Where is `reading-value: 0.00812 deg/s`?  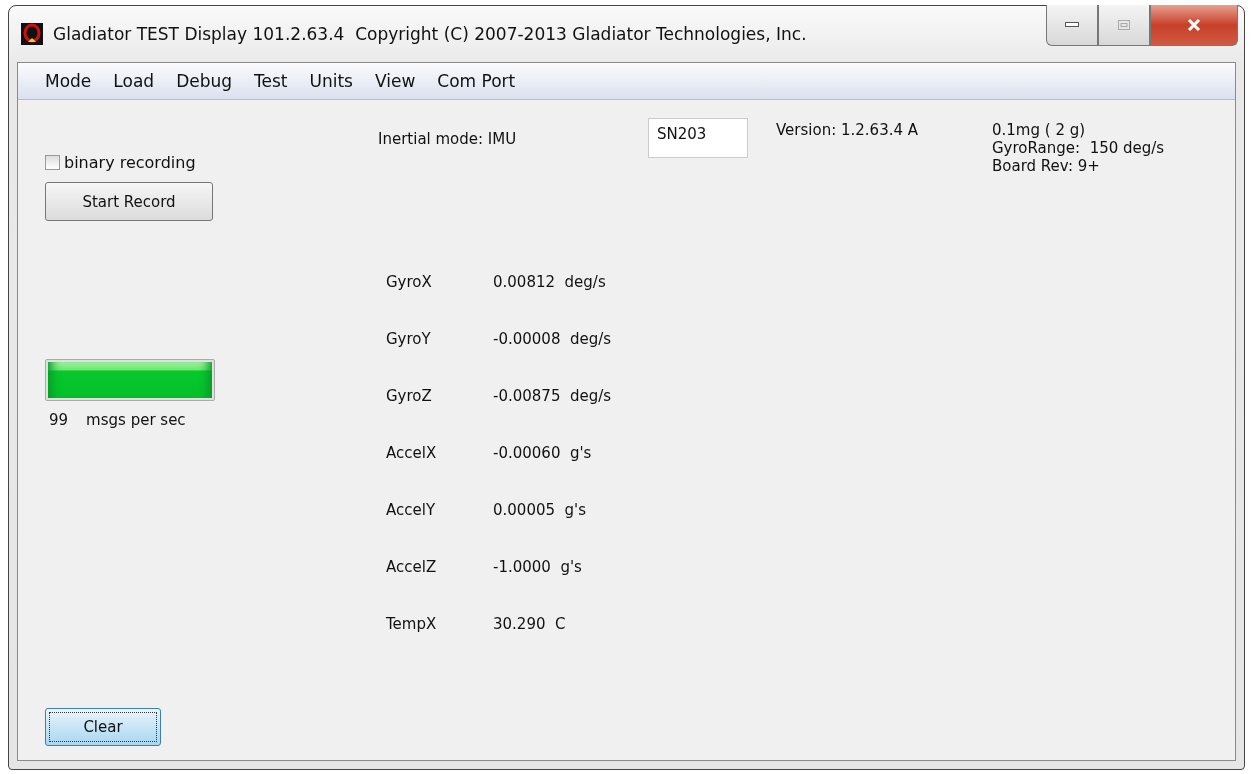
reading-value: 0.00812 deg/s is located at coordinates (549, 282).